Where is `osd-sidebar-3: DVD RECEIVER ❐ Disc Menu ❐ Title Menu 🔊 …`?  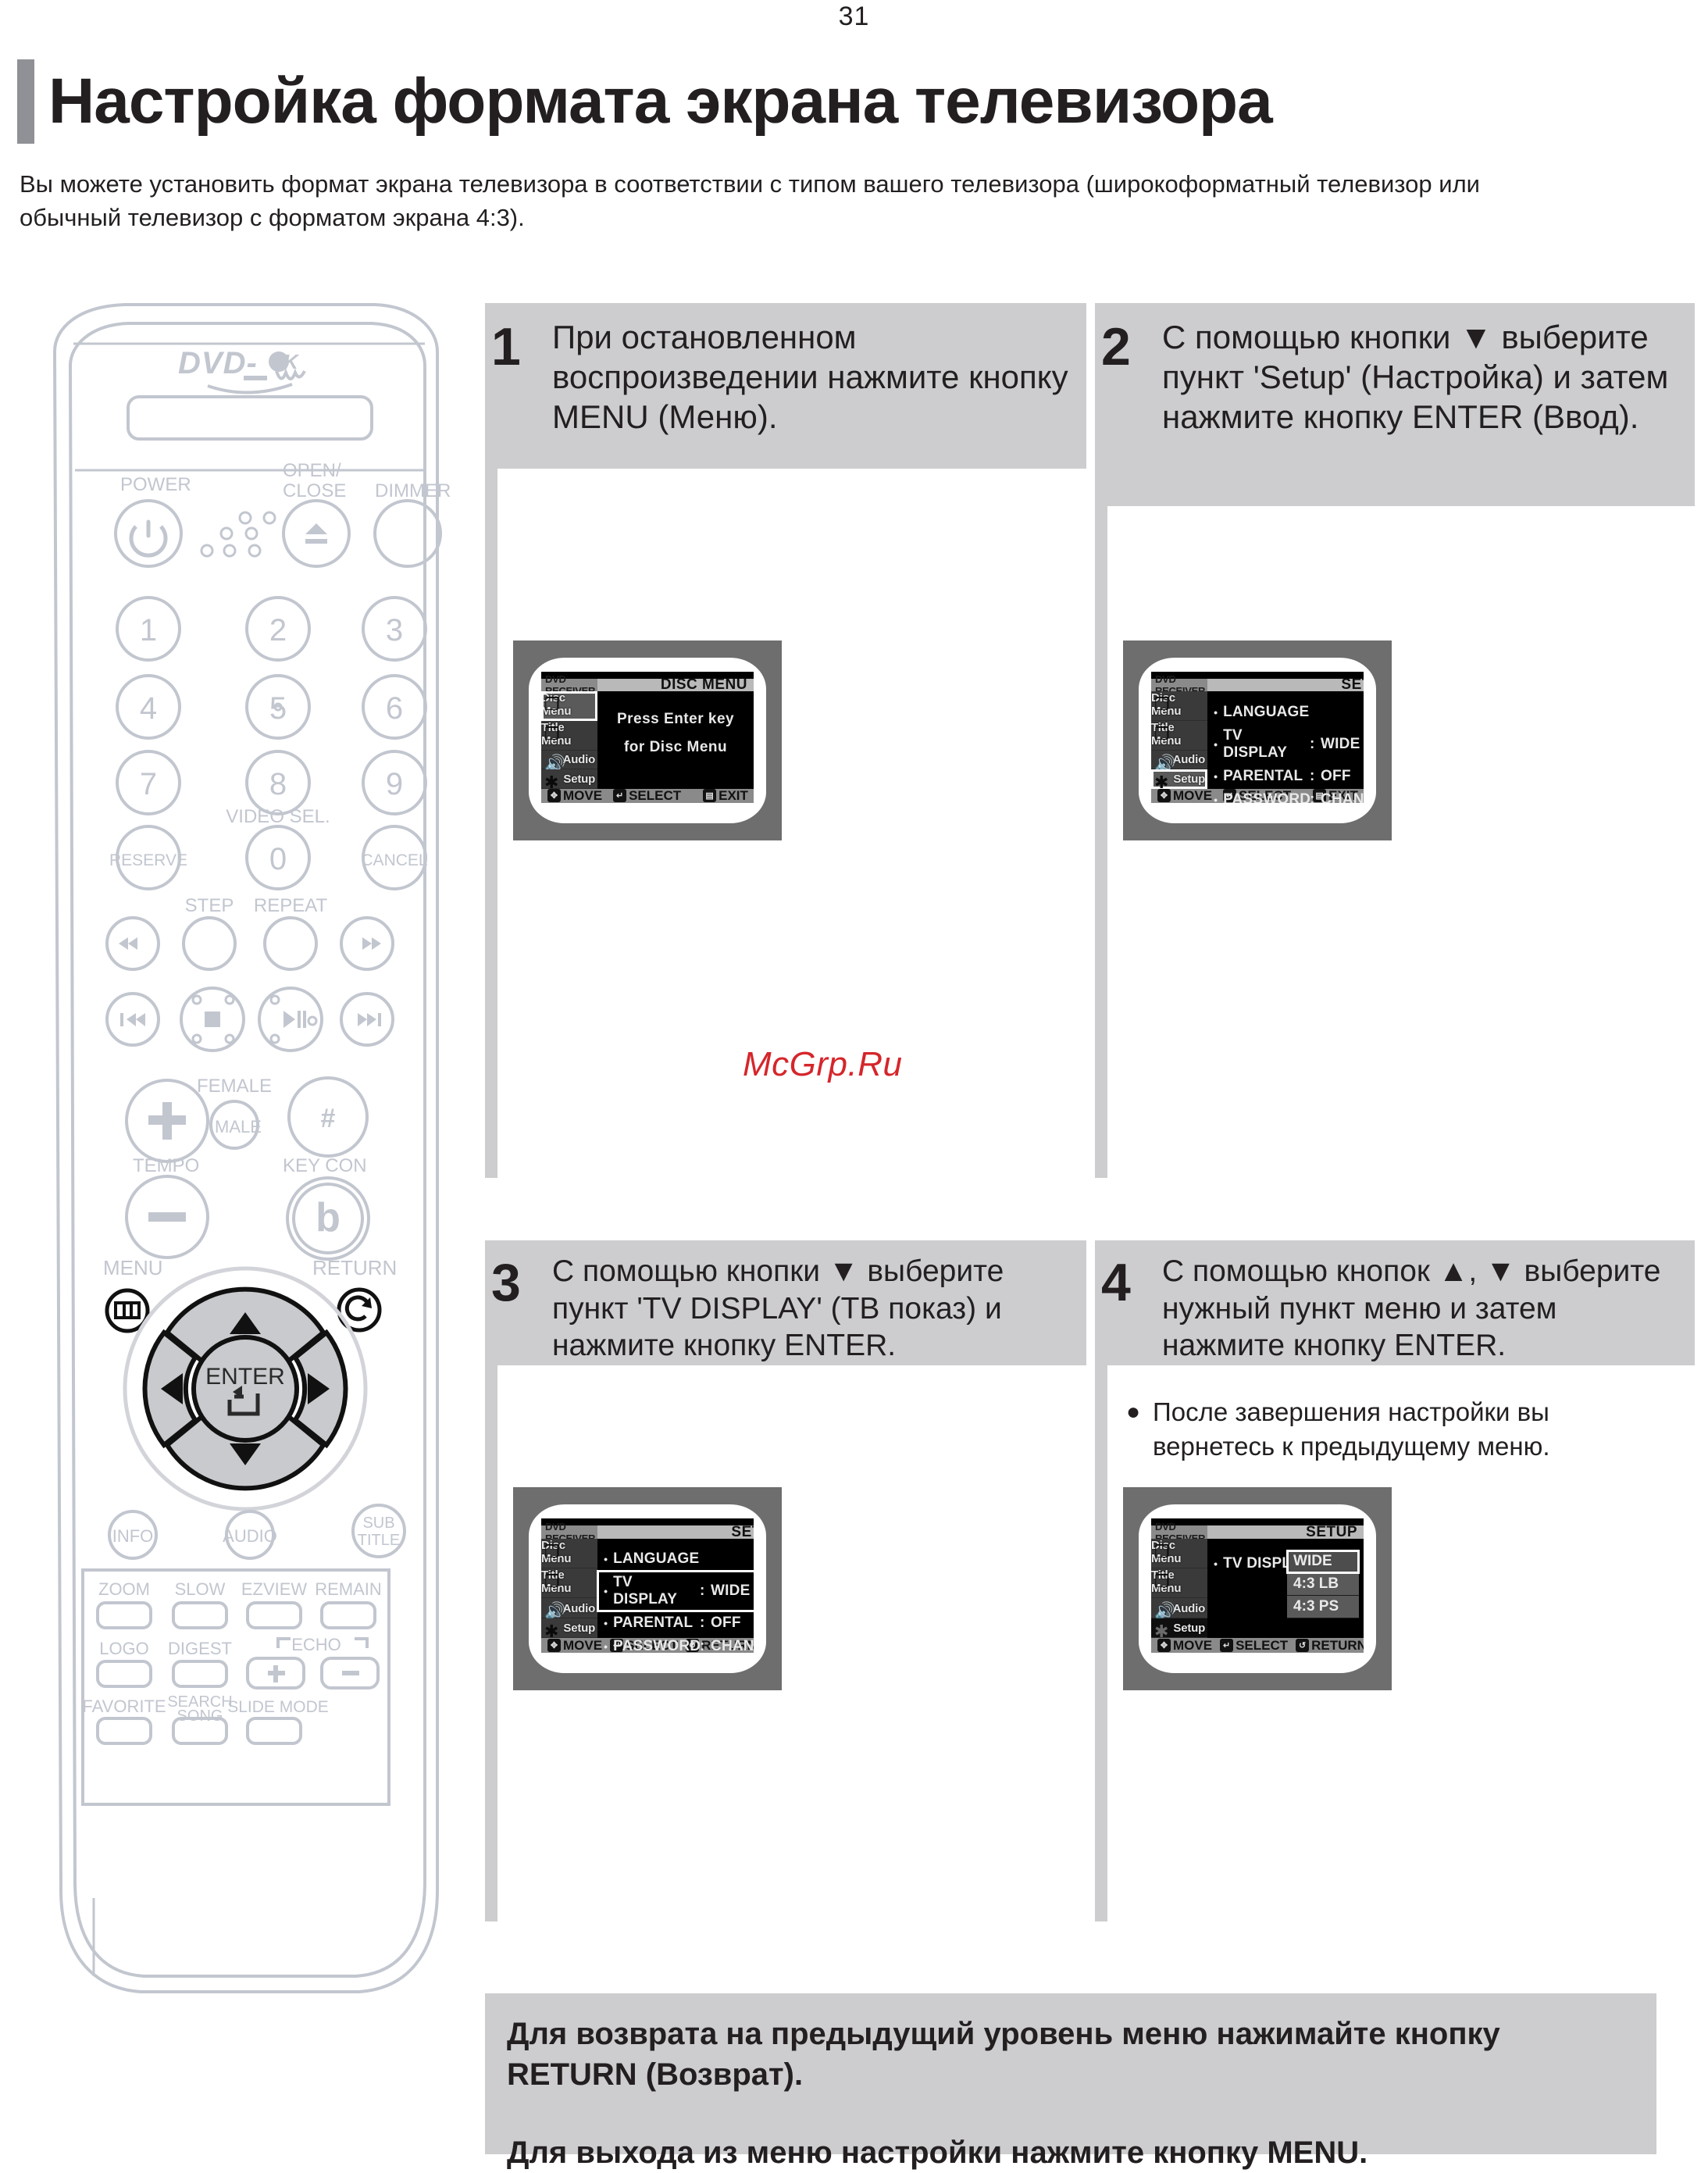 osd-sidebar-3: DVD RECEIVER ❐ Disc Menu ❐ Title Menu 🔊 … is located at coordinates (569, 1581).